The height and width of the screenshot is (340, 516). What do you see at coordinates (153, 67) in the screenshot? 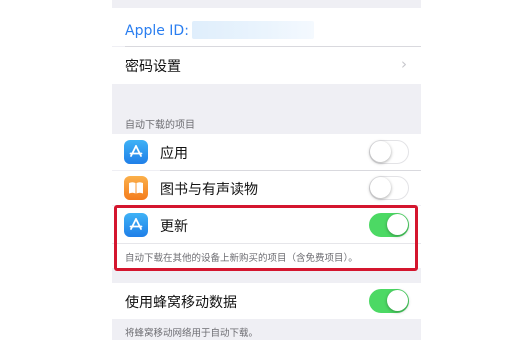
I see `password-settings-label: 密码设置` at bounding box center [153, 67].